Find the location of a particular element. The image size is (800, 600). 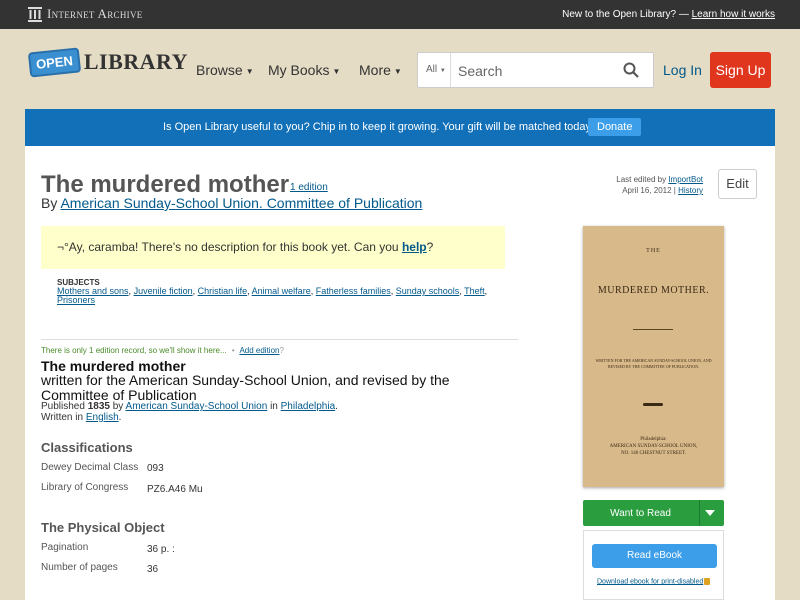

nav-my-books: My Books ▼ is located at coordinates (304, 70).